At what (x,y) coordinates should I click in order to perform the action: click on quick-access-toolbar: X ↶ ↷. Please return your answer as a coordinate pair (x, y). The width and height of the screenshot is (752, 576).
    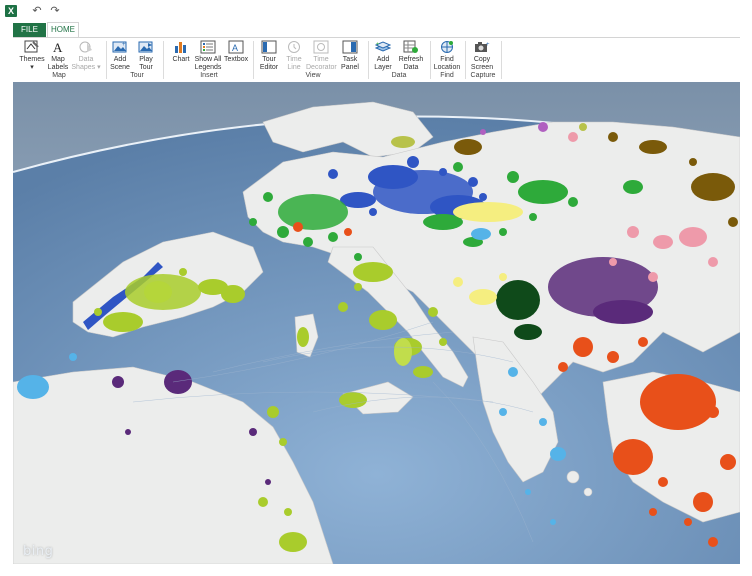
    Looking at the image, I should click on (376, 11).